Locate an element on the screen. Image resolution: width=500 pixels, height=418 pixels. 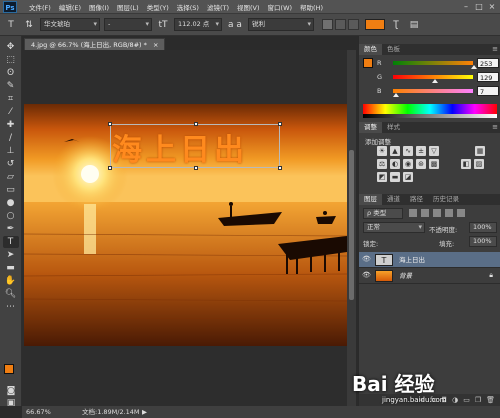
threshold-icon: ◩ is located at coordinates (382, 177).